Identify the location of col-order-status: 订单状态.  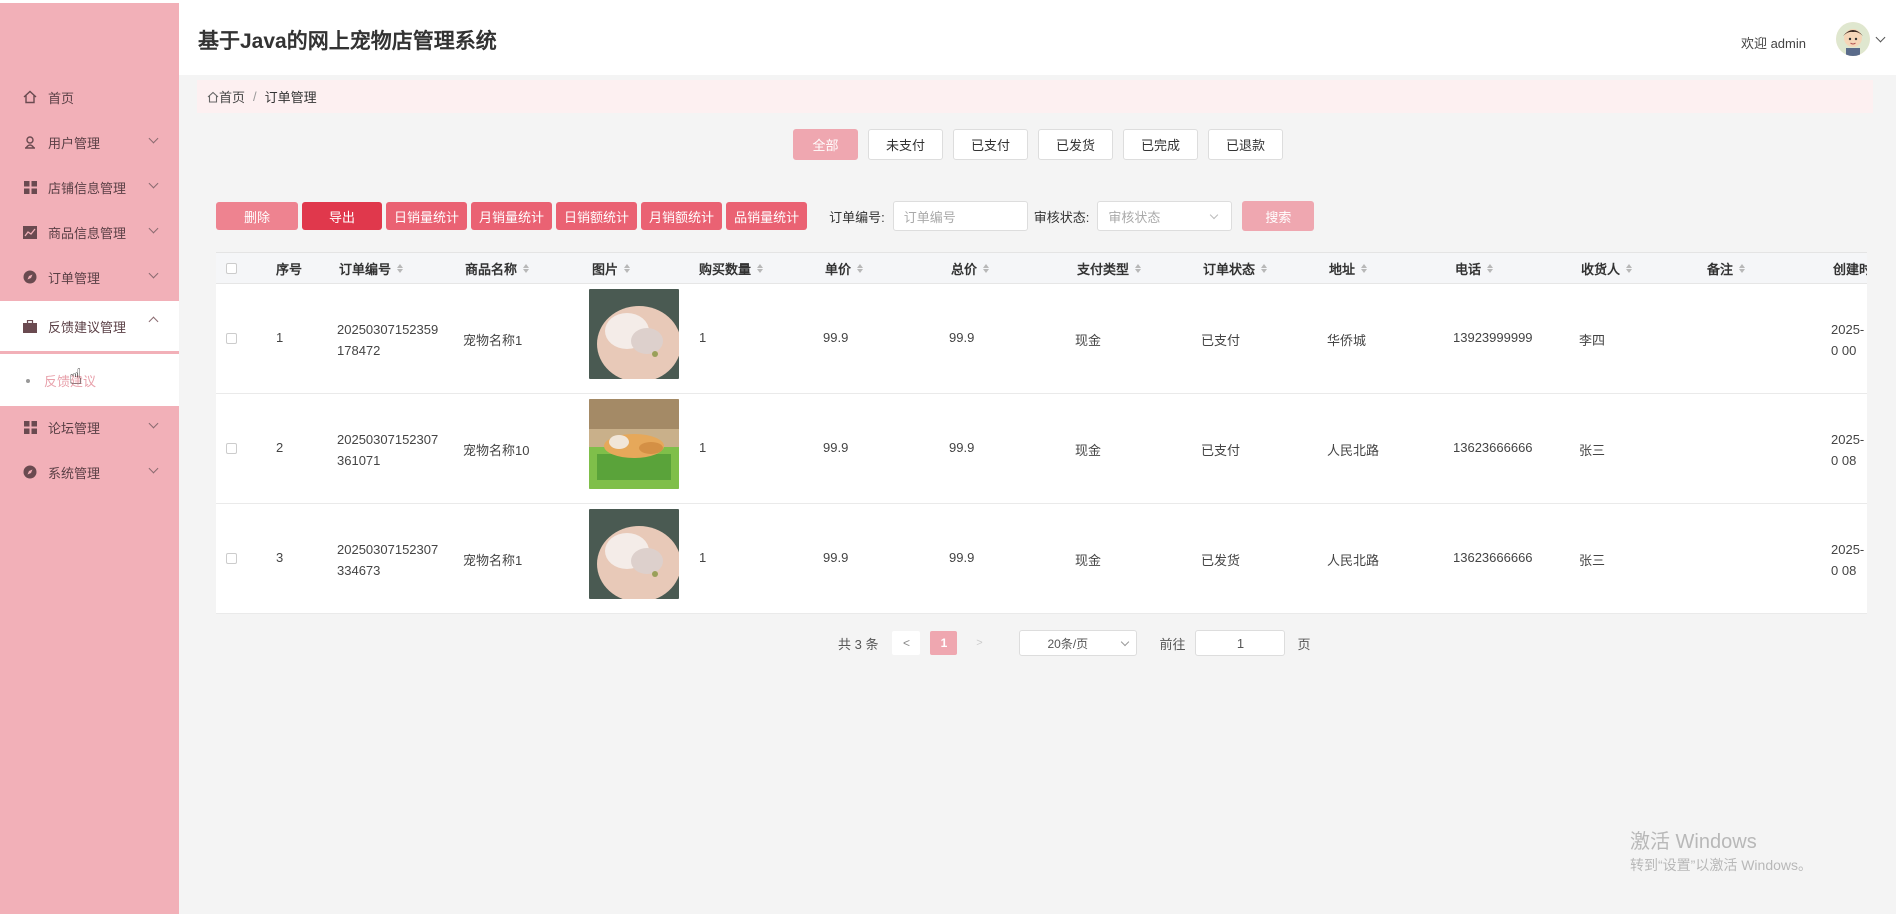
(1235, 268).